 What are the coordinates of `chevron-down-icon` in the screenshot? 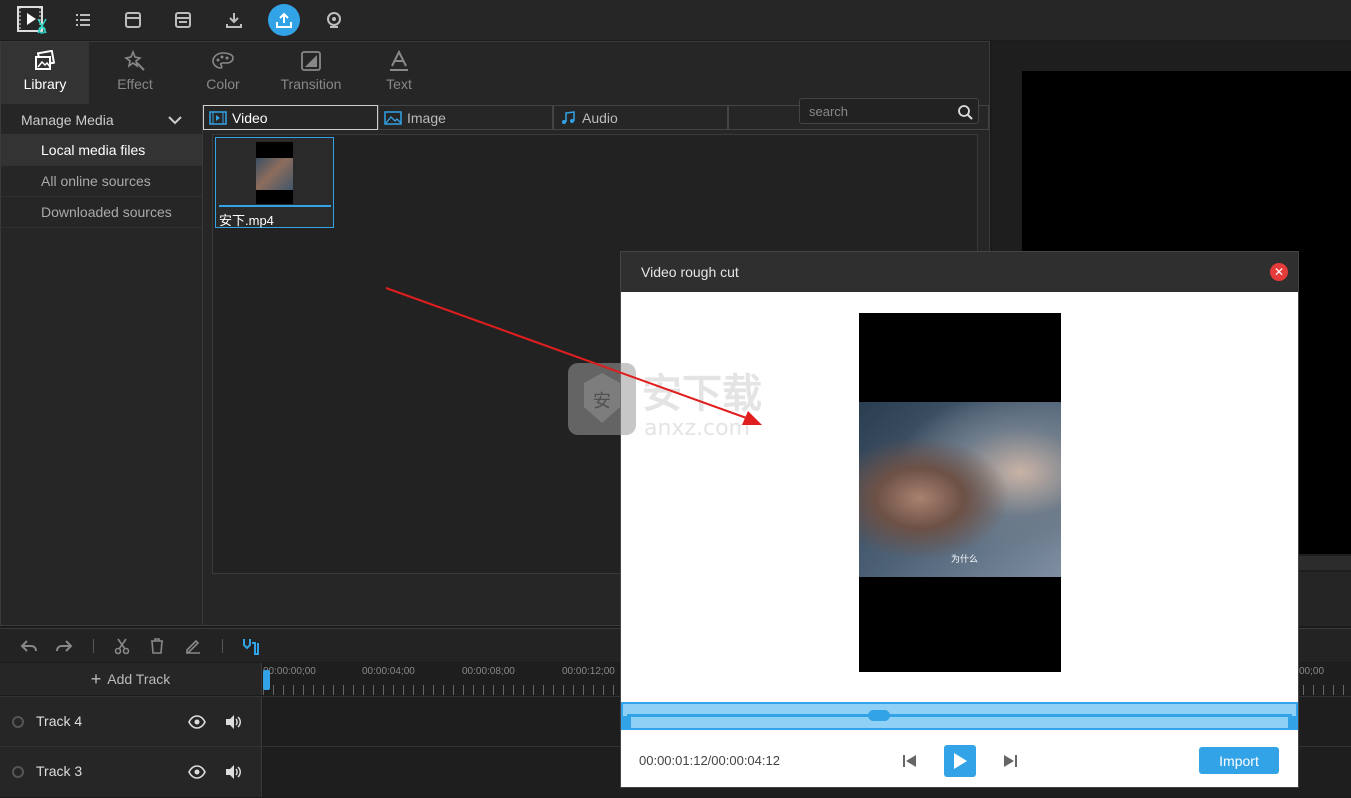 It's located at (175, 119).